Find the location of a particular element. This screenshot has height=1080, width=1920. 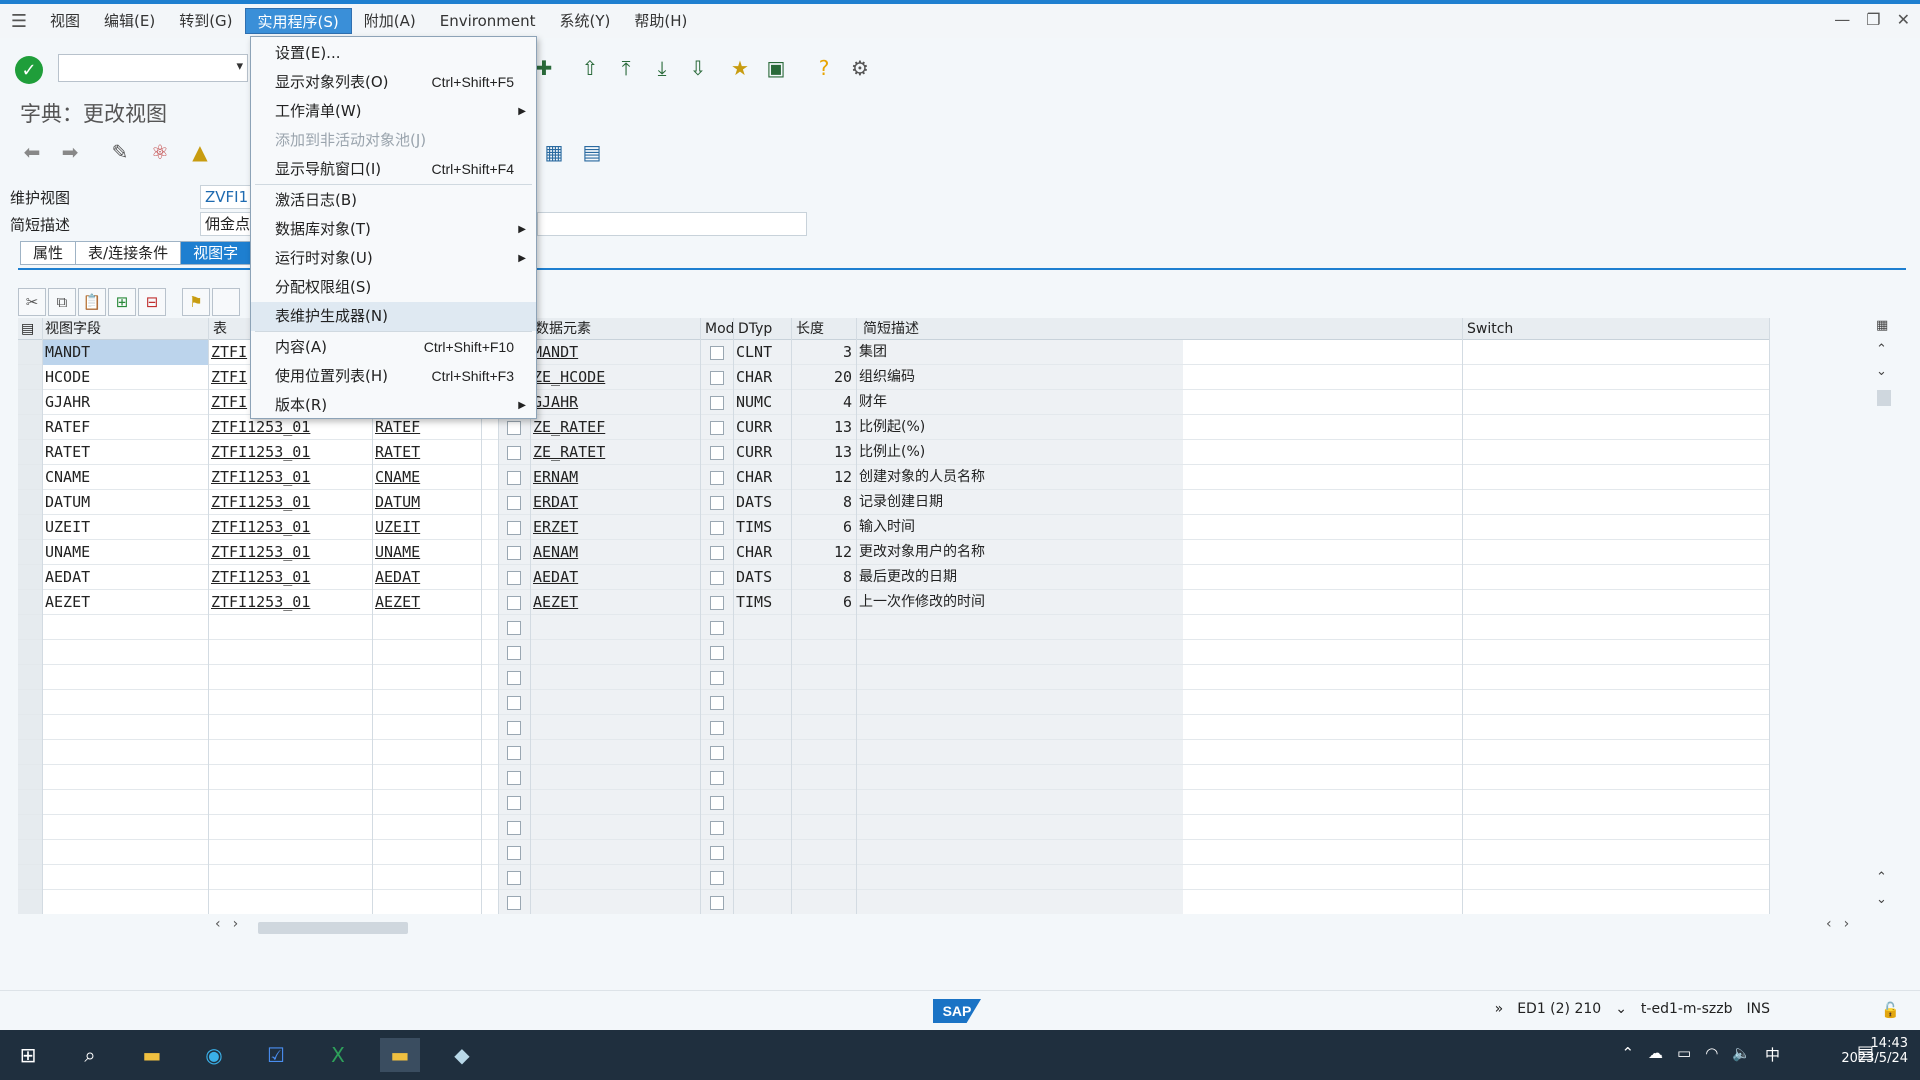

command-field: ▾ is located at coordinates (153, 68).